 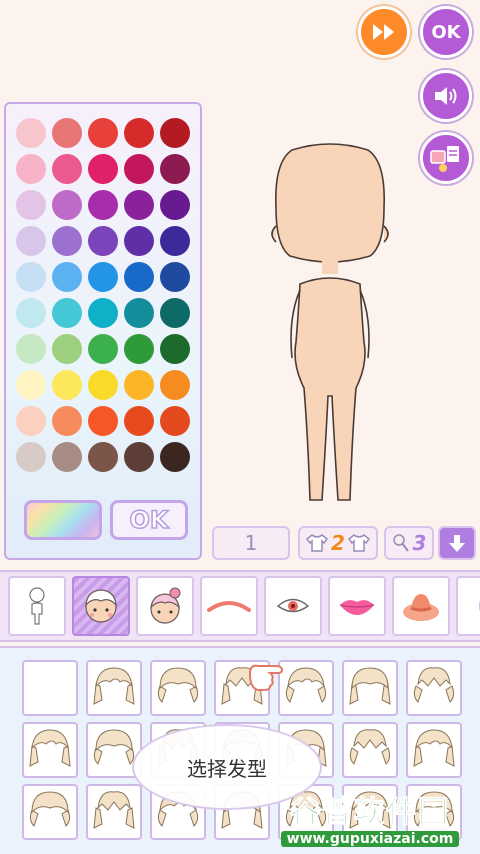 I want to click on tab-mouth, so click(x=357, y=606).